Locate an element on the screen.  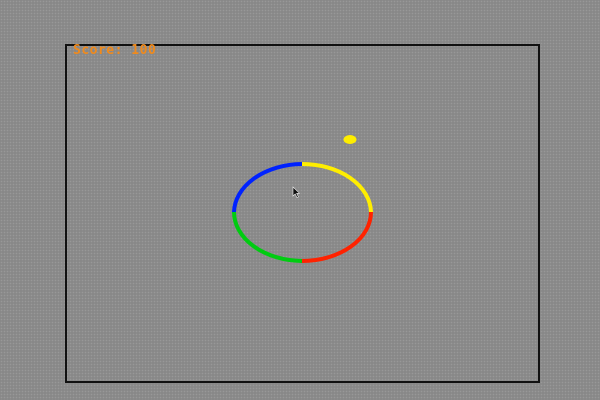
green-segment is located at coordinates (267, 237).